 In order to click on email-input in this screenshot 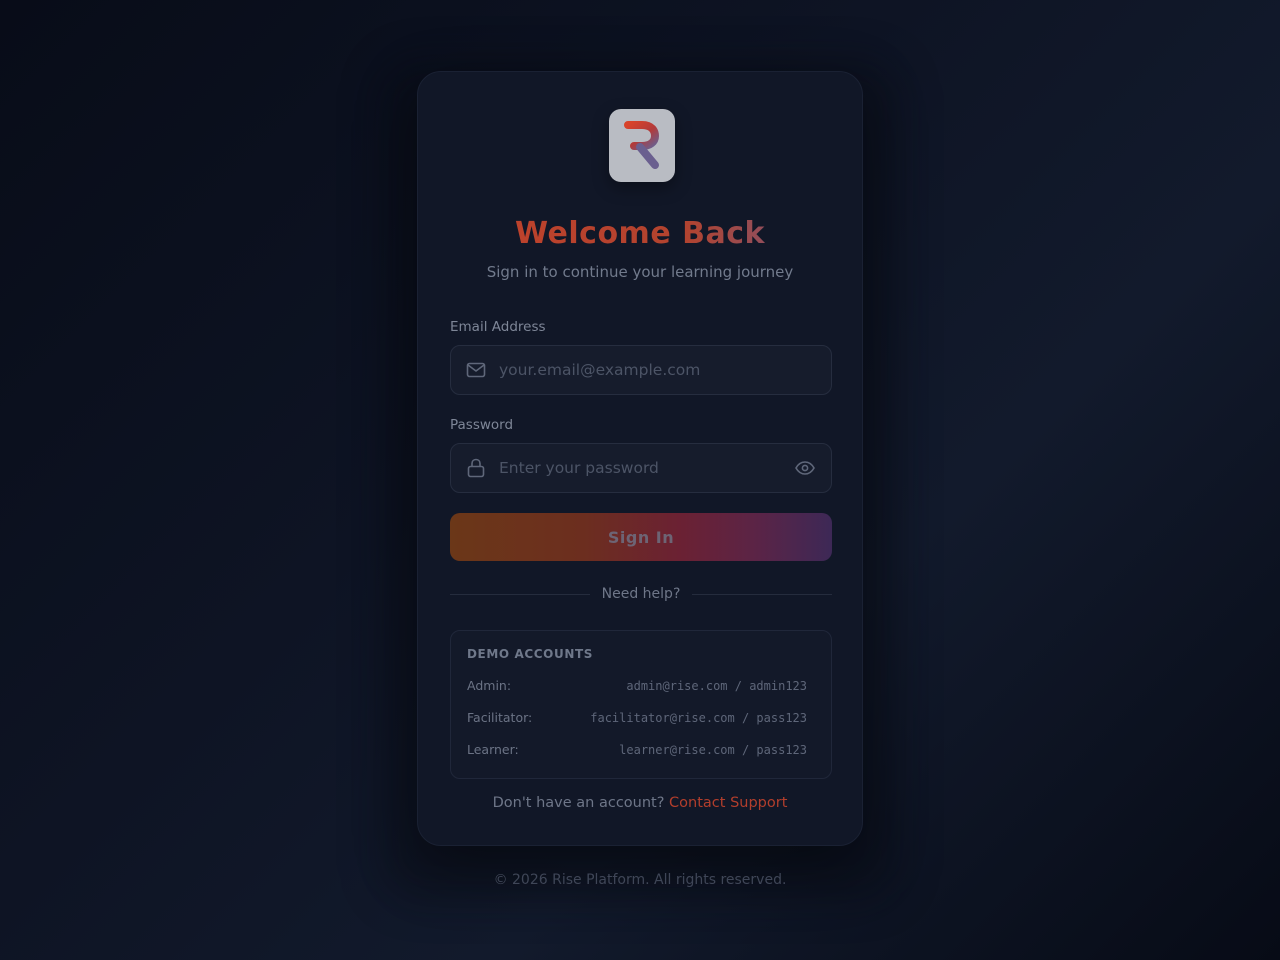, I will do `click(665, 370)`.